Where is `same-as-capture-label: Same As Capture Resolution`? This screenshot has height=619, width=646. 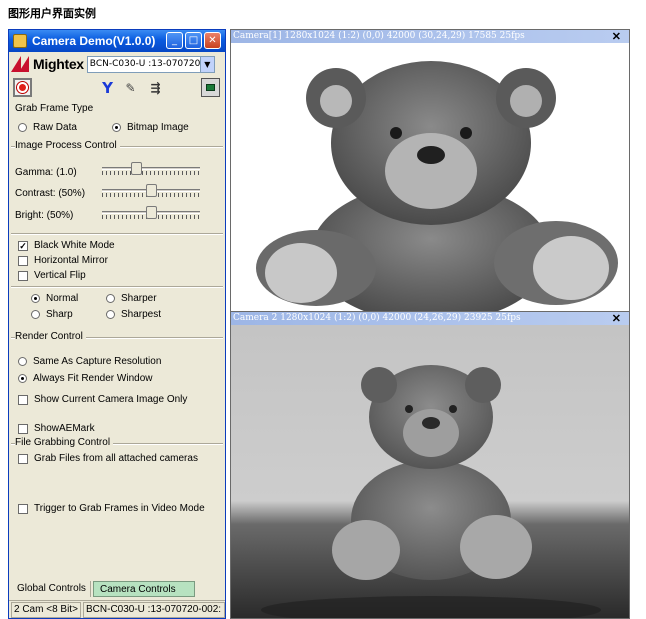 same-as-capture-label: Same As Capture Resolution is located at coordinates (97, 361).